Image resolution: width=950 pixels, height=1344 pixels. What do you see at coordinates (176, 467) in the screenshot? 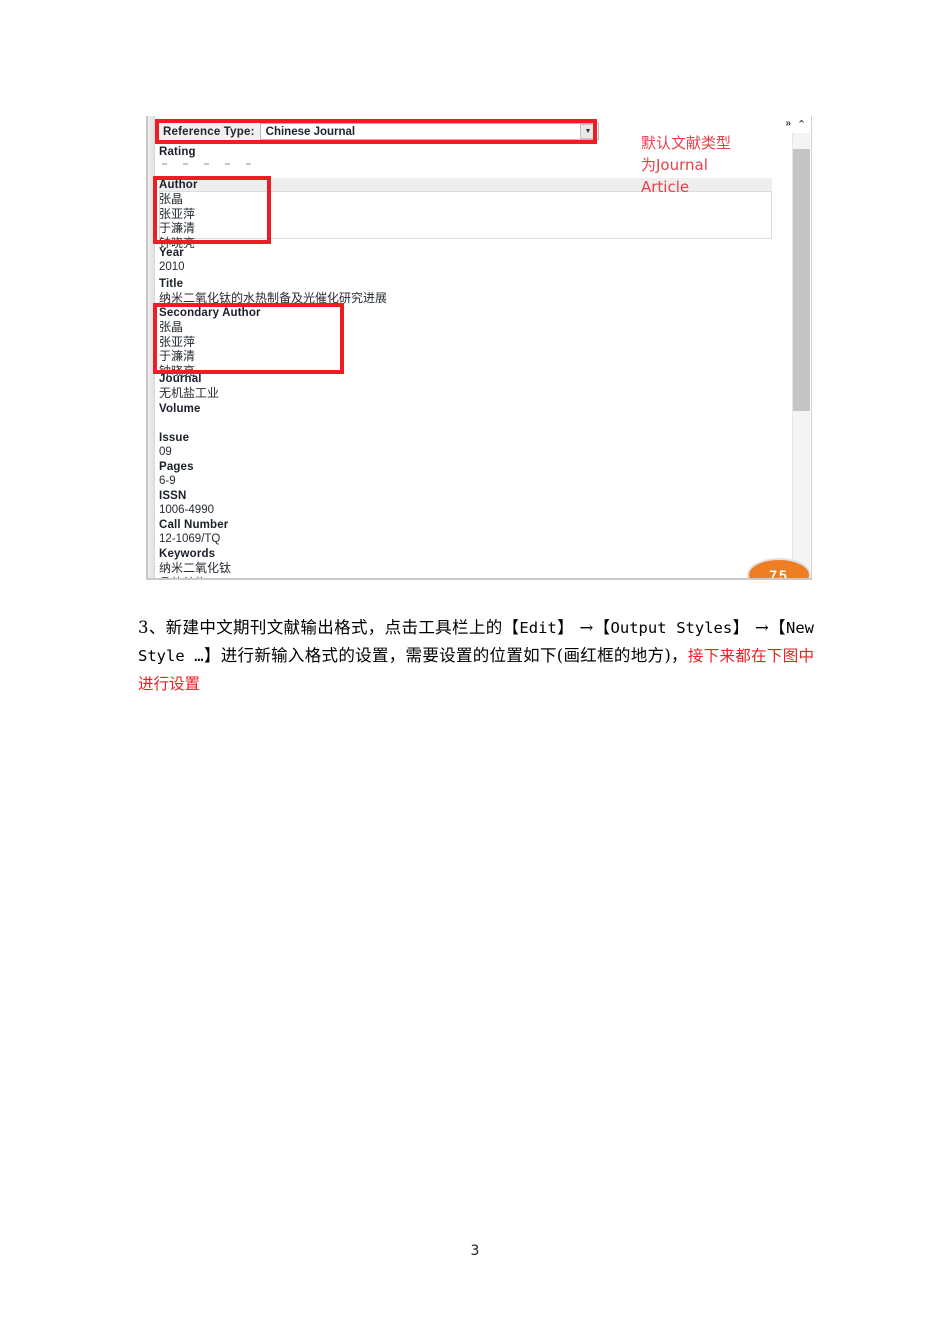
I see `field-label-pages: Pages` at bounding box center [176, 467].